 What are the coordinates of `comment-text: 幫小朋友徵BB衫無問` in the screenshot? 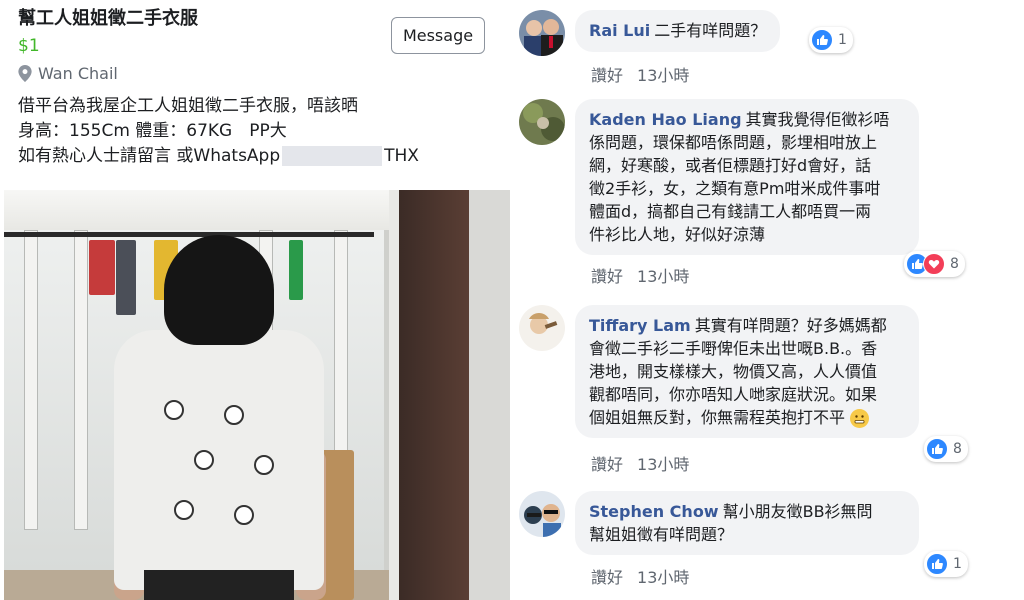 It's located at (797, 511).